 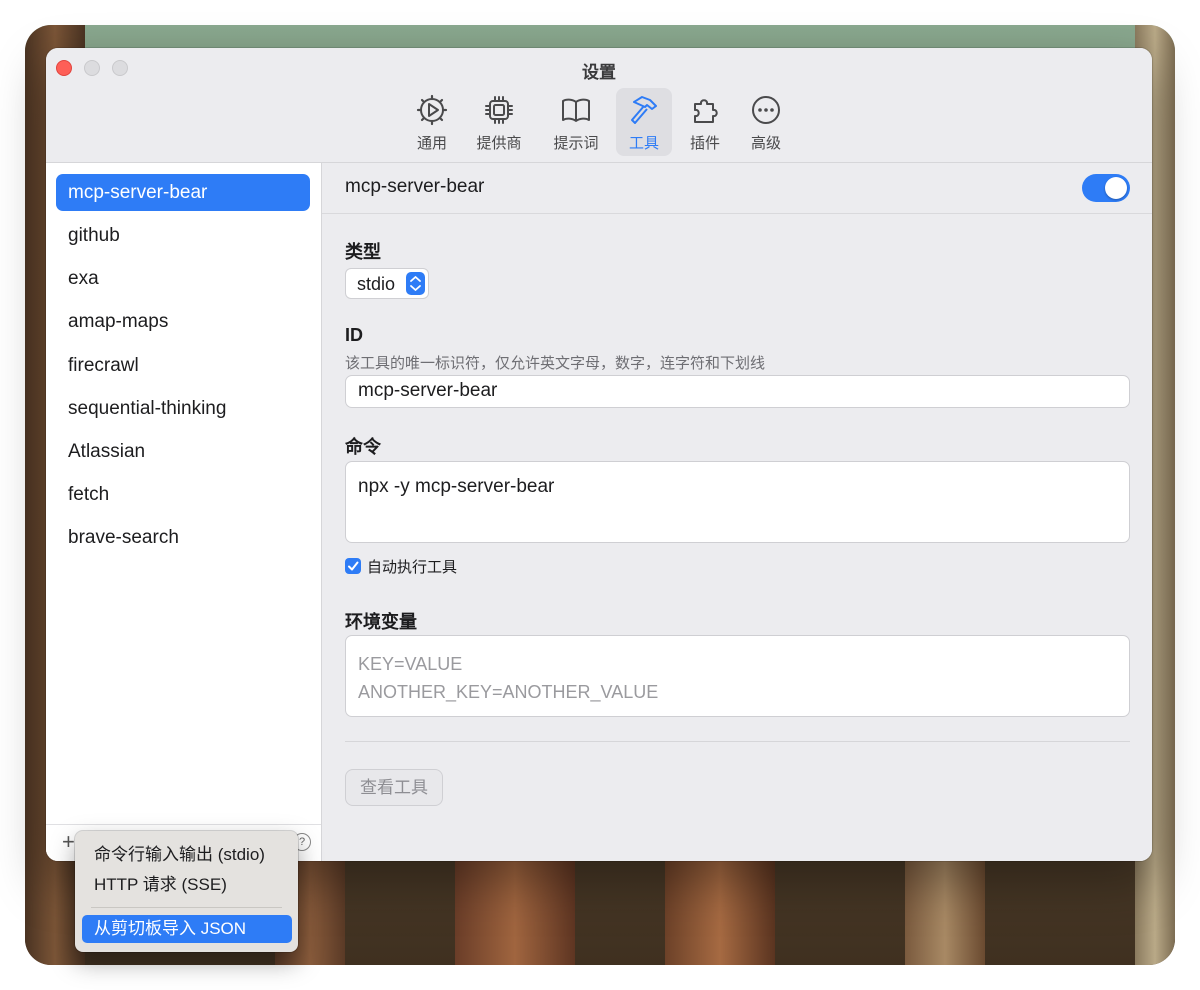 I want to click on env-placeholder-line: KEY=VALUE, so click(x=410, y=664).